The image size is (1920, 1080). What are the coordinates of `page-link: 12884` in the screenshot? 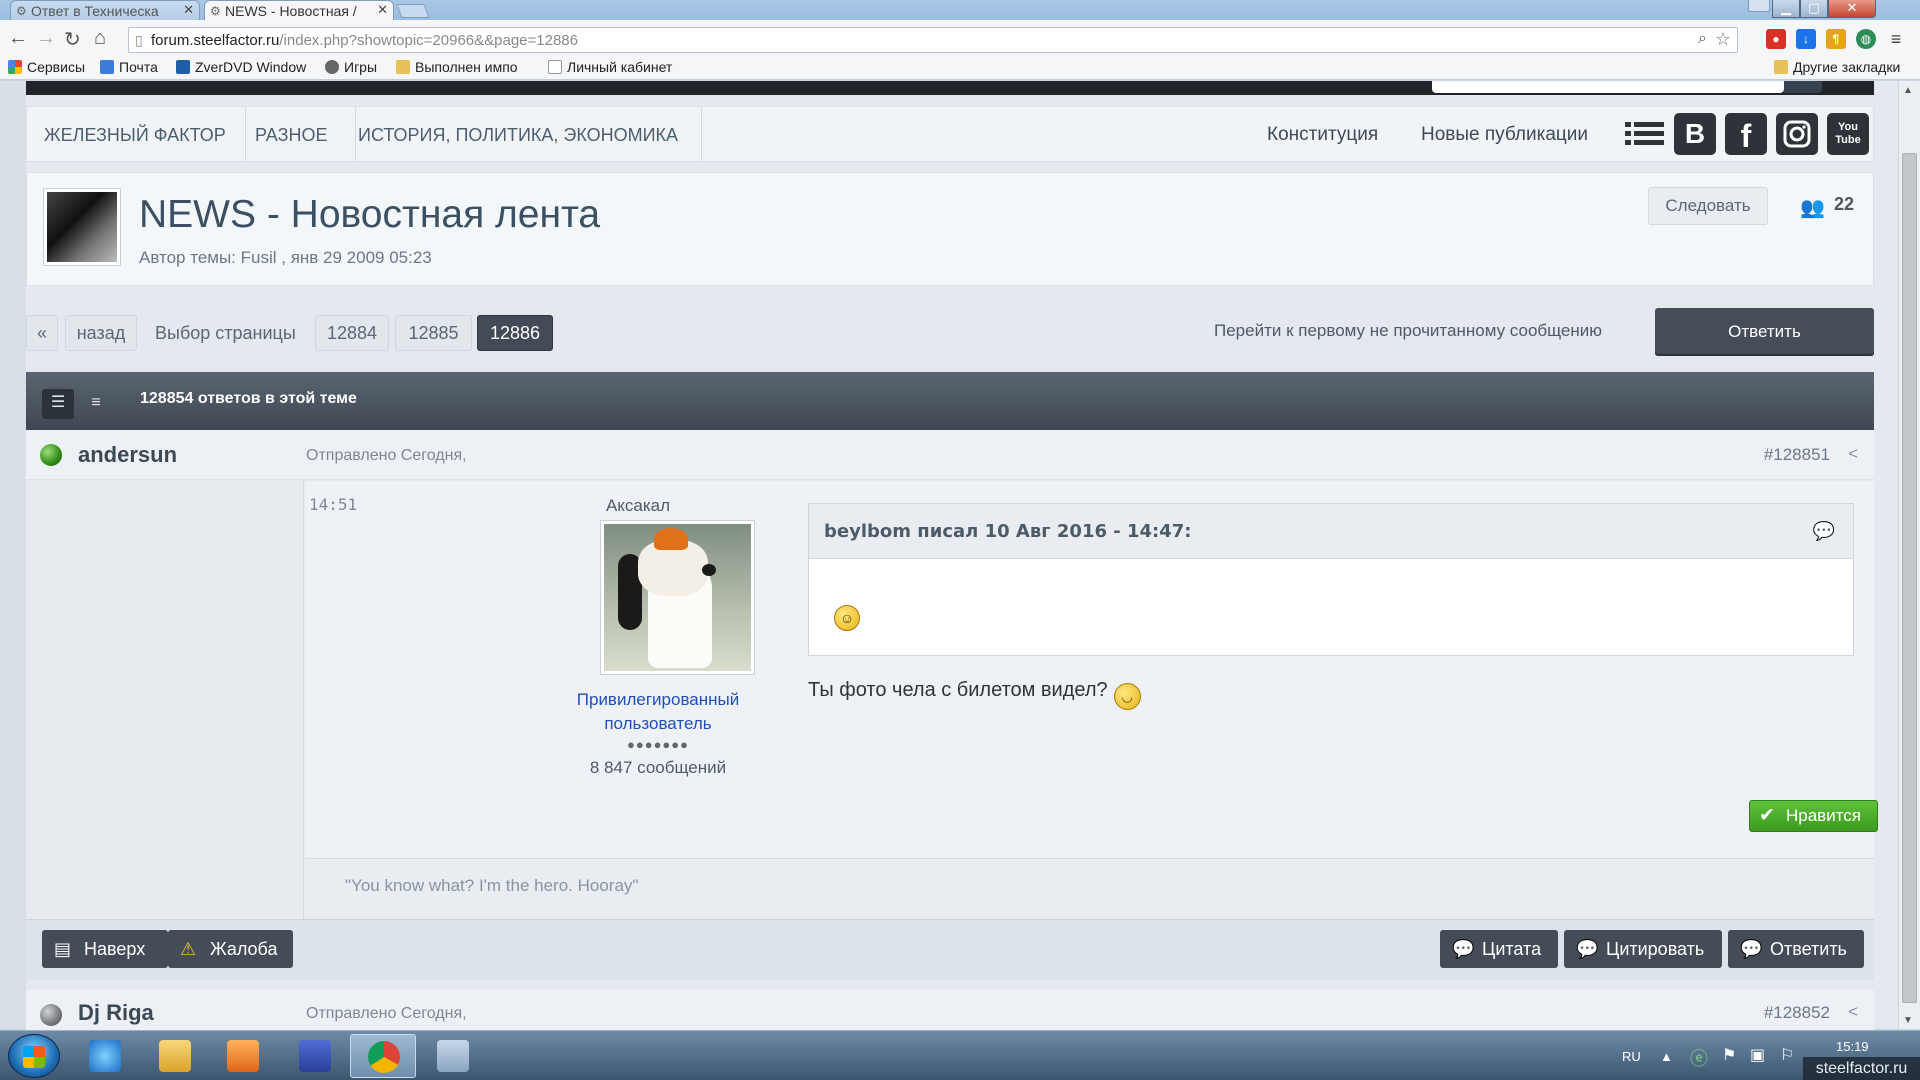 It's located at (352, 333).